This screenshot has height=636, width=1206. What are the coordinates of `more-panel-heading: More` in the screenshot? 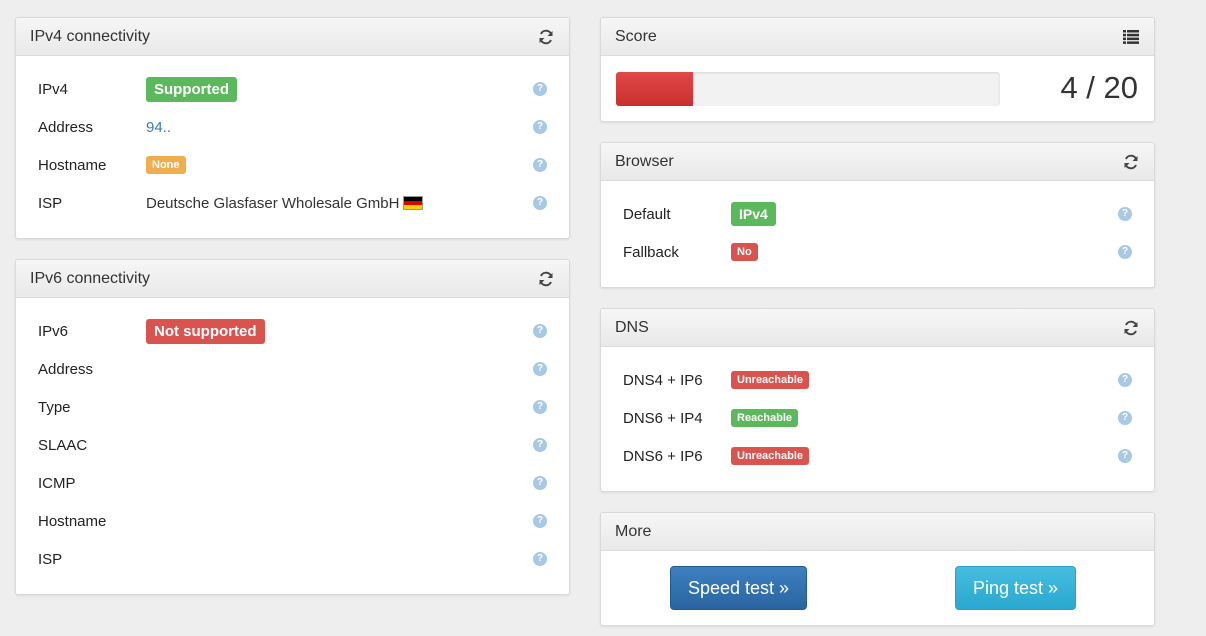 It's located at (877, 532).